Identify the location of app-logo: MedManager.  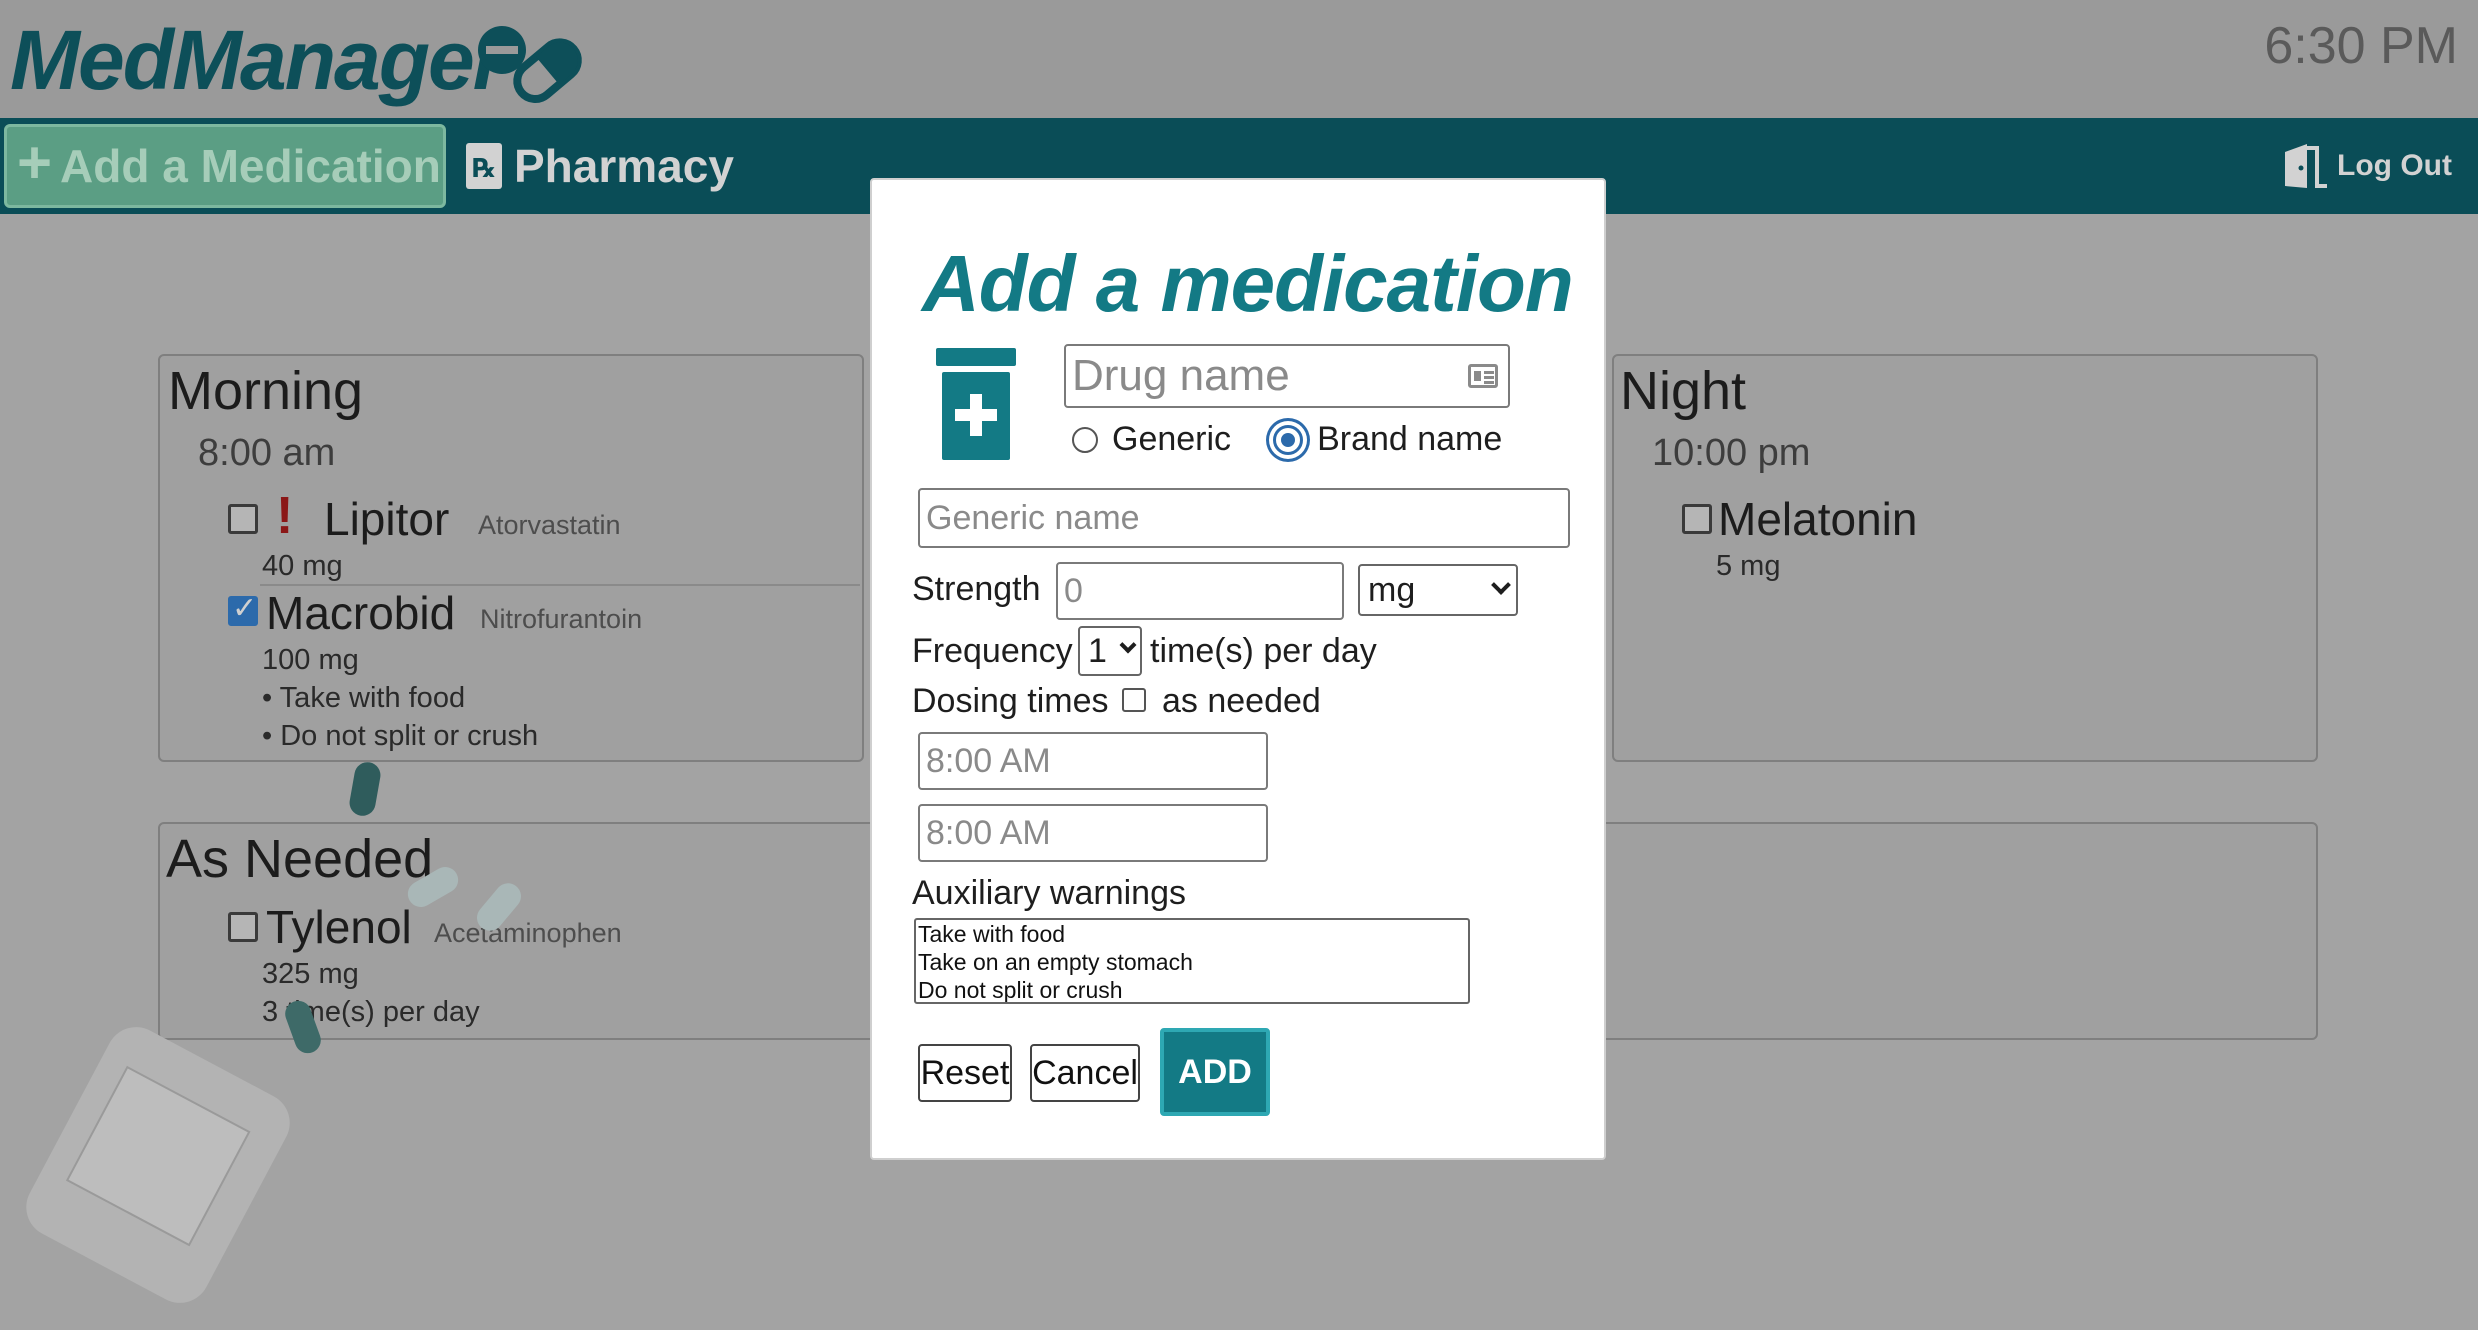
(257, 60).